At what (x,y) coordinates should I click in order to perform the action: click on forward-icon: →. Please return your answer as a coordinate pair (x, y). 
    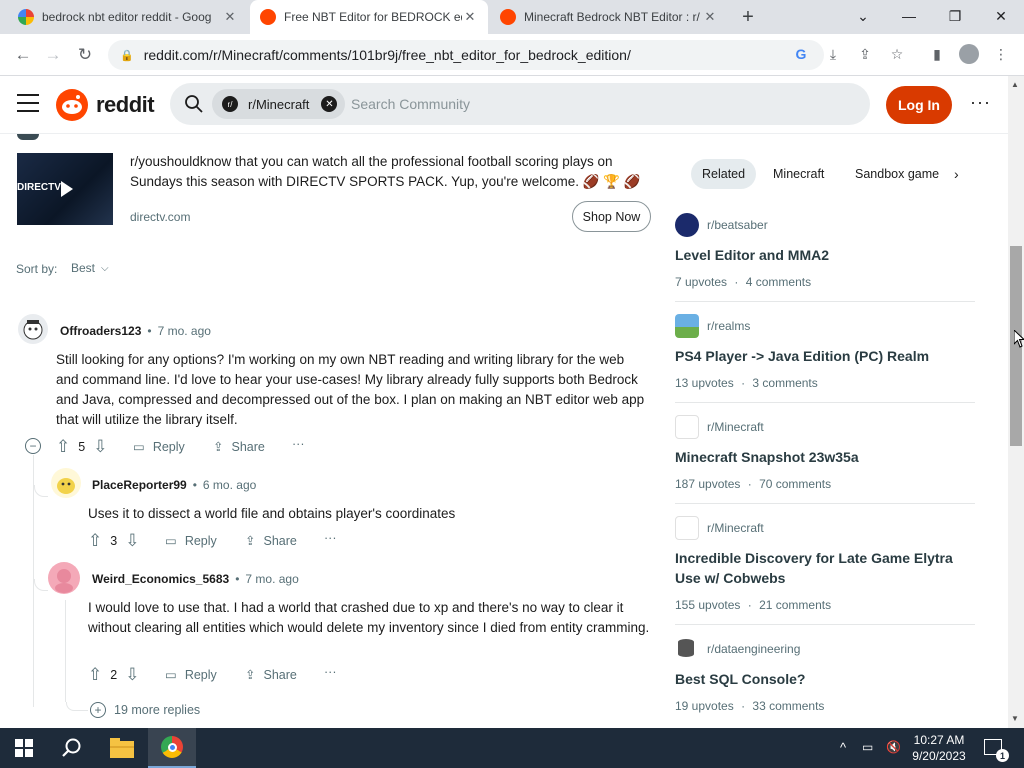
    Looking at the image, I should click on (53, 55).